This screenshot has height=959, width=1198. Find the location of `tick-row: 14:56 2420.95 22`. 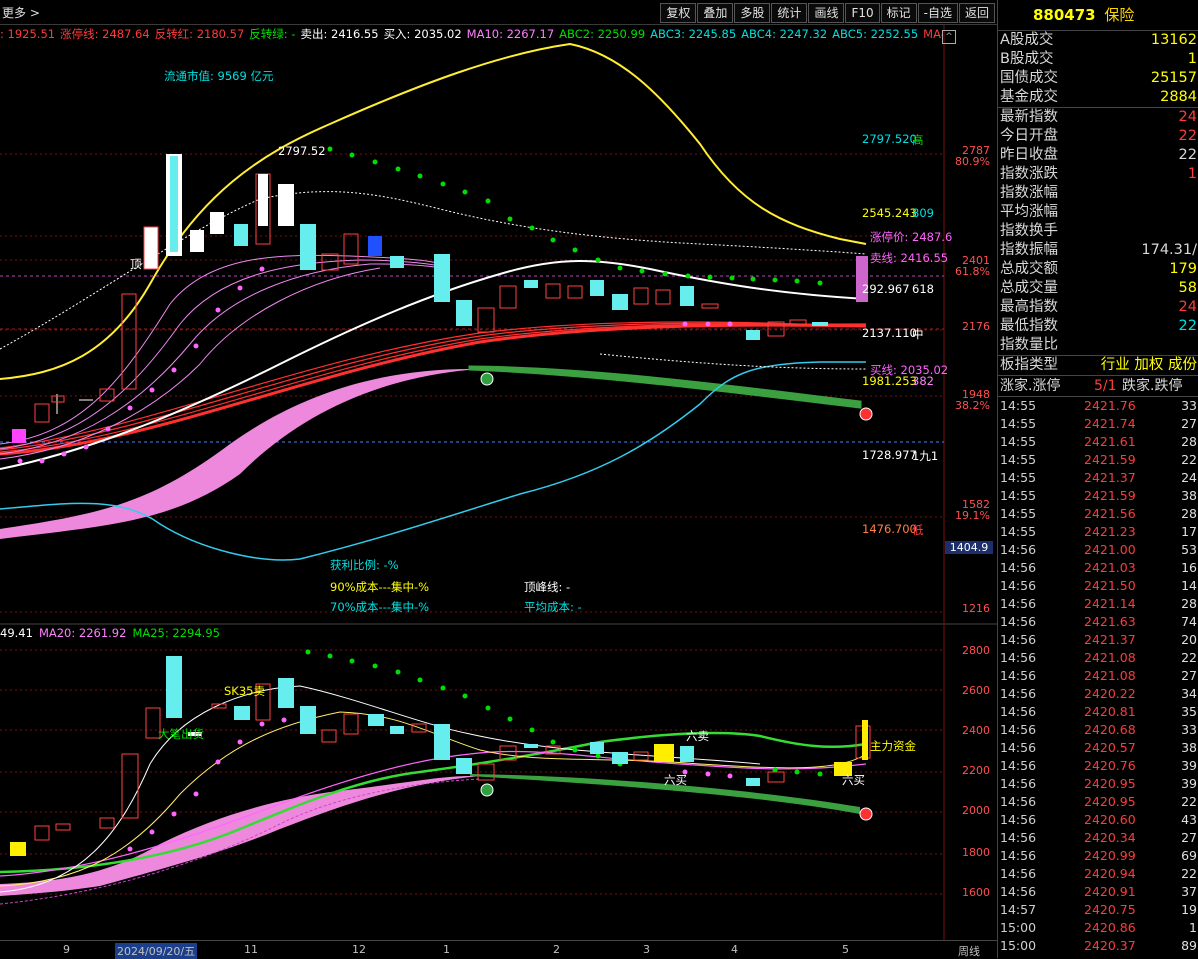

tick-row: 14:56 2420.95 22 is located at coordinates (1098, 802).